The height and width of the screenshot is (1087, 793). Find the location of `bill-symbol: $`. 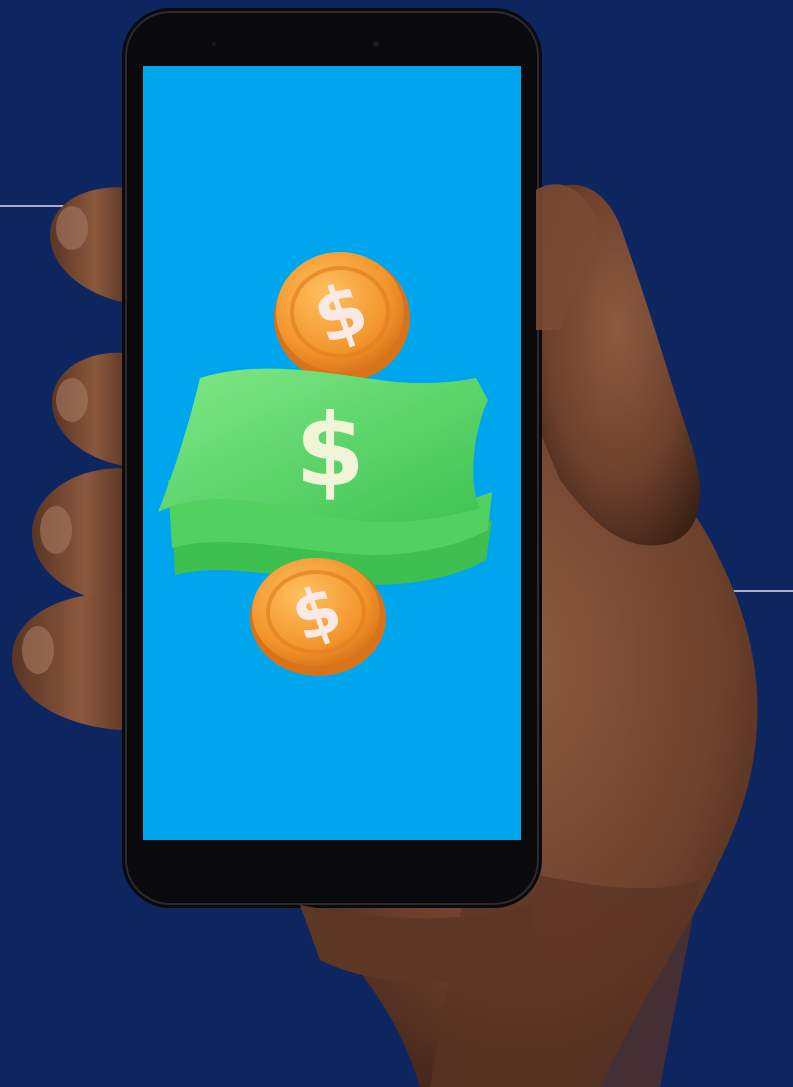

bill-symbol: $ is located at coordinates (330, 450).